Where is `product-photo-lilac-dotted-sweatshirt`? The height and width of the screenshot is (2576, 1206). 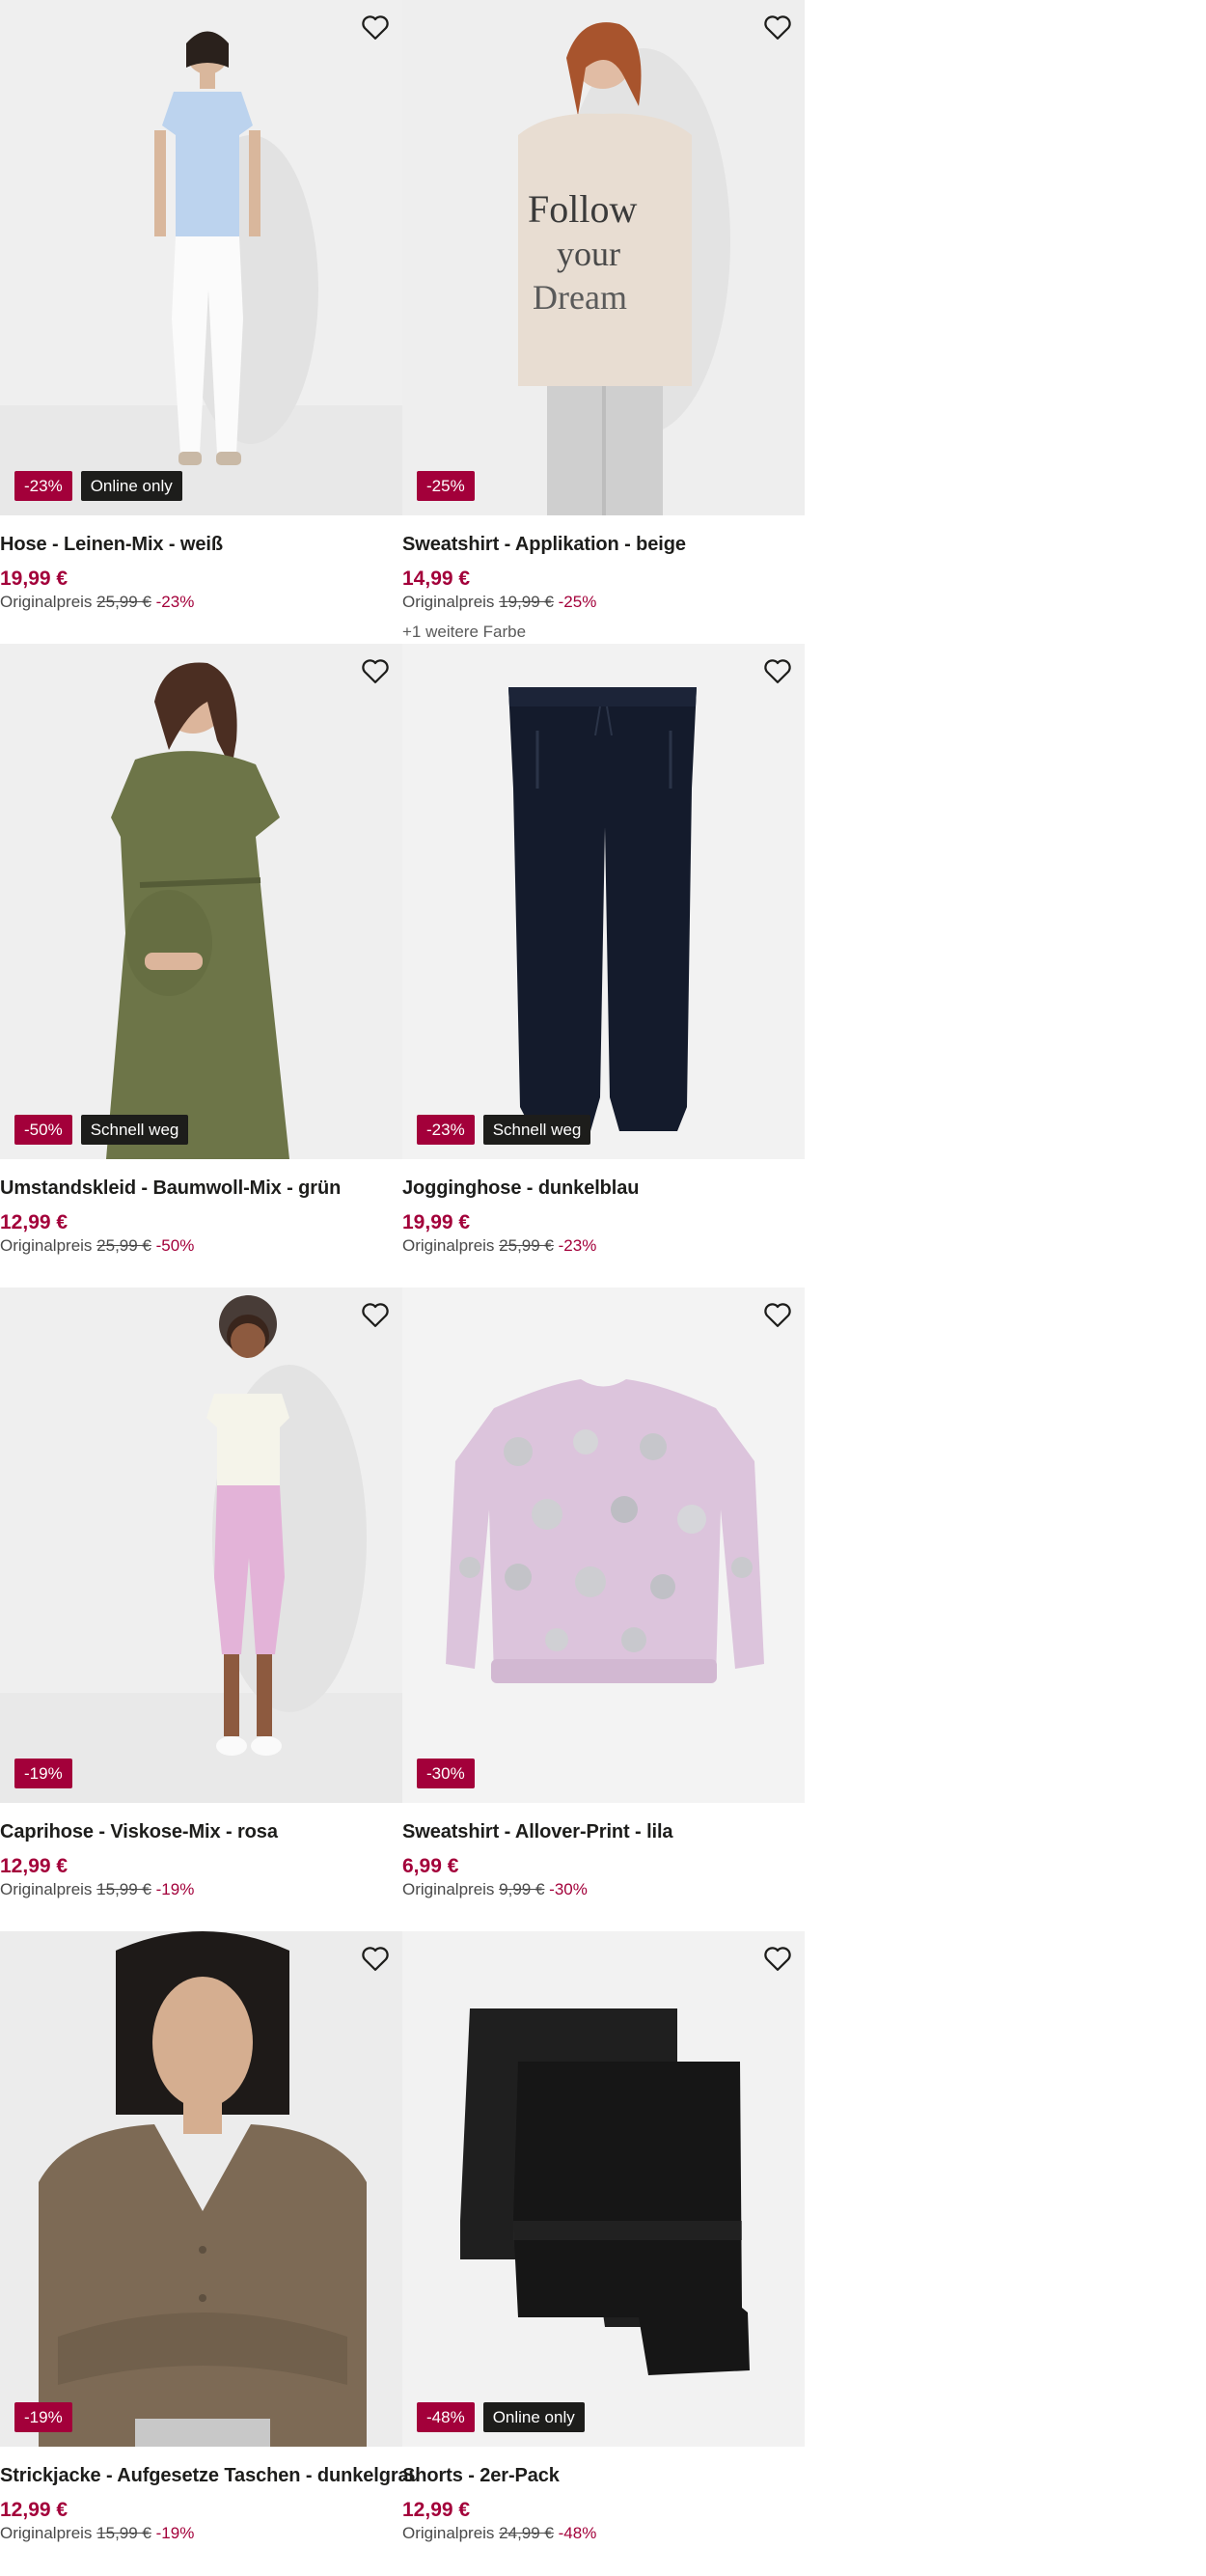 product-photo-lilac-dotted-sweatshirt is located at coordinates (604, 1545).